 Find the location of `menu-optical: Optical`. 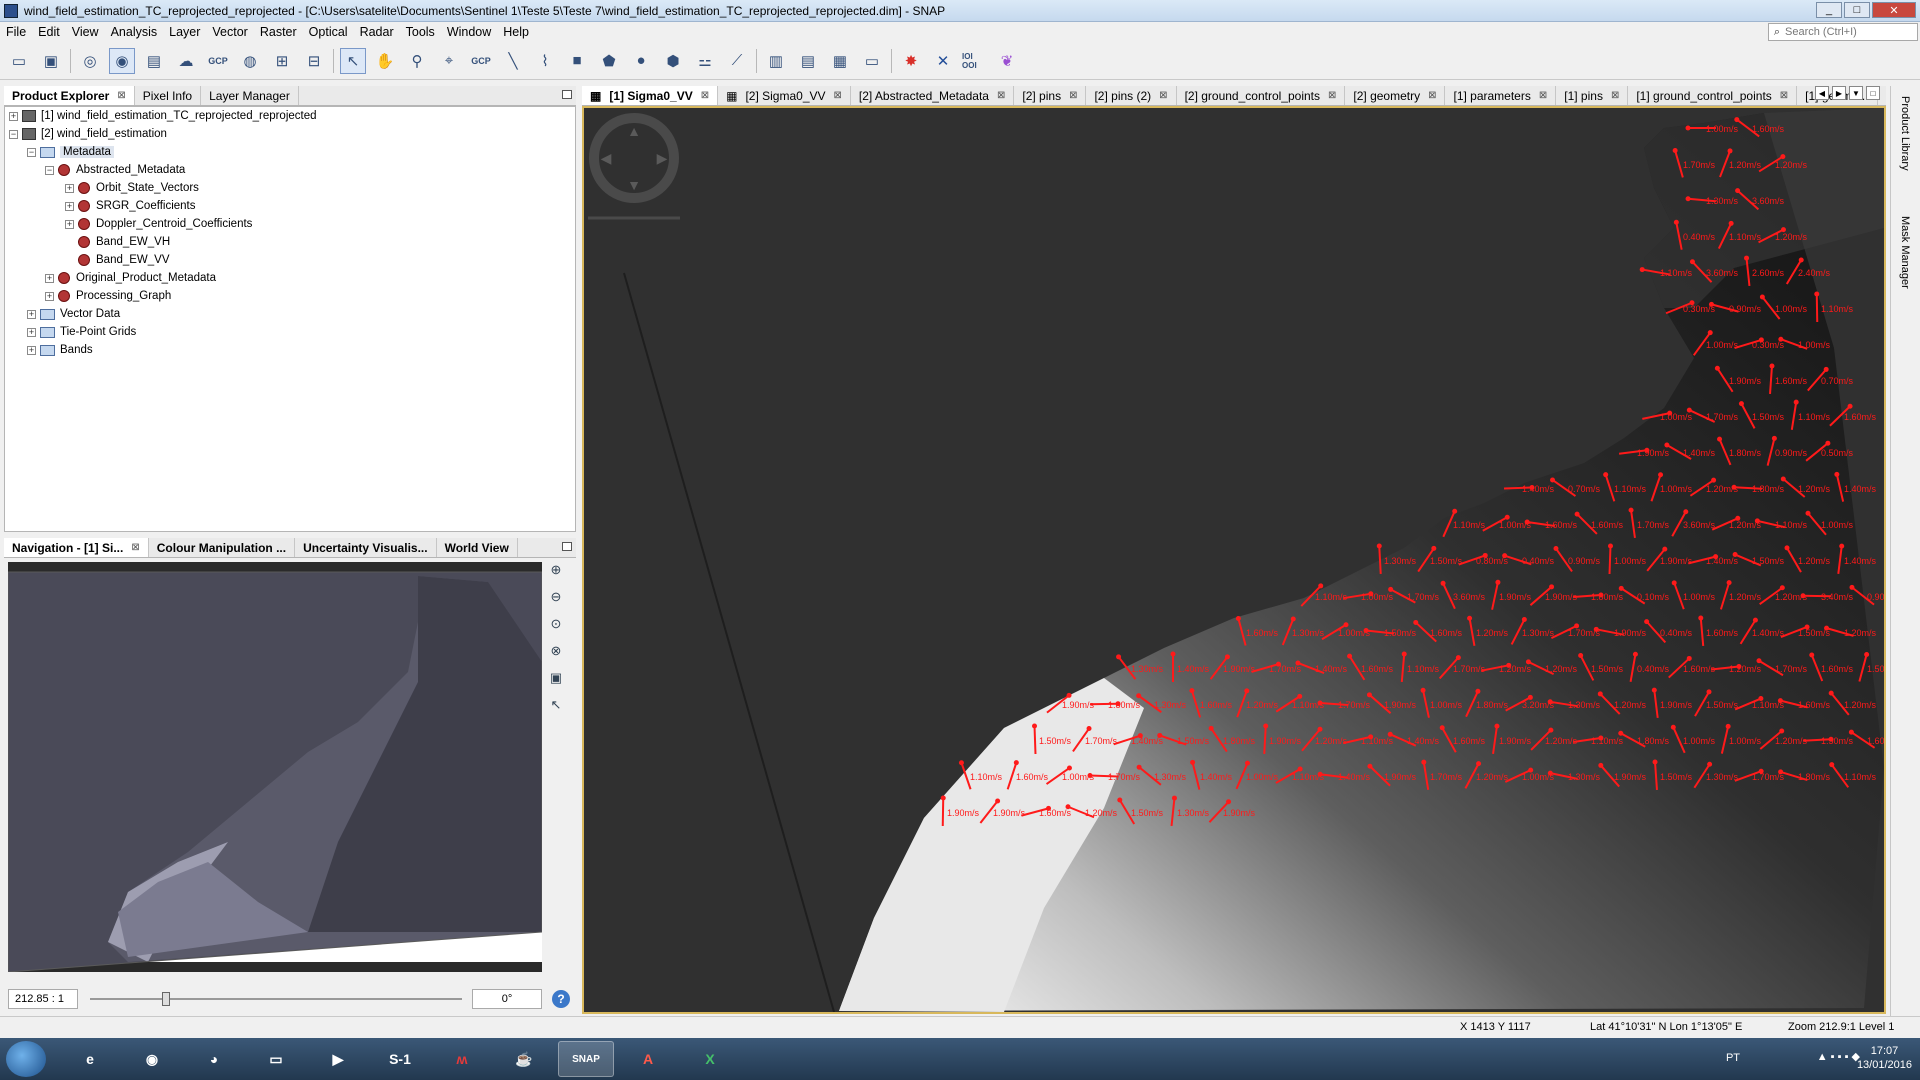

menu-optical: Optical is located at coordinates (328, 32).